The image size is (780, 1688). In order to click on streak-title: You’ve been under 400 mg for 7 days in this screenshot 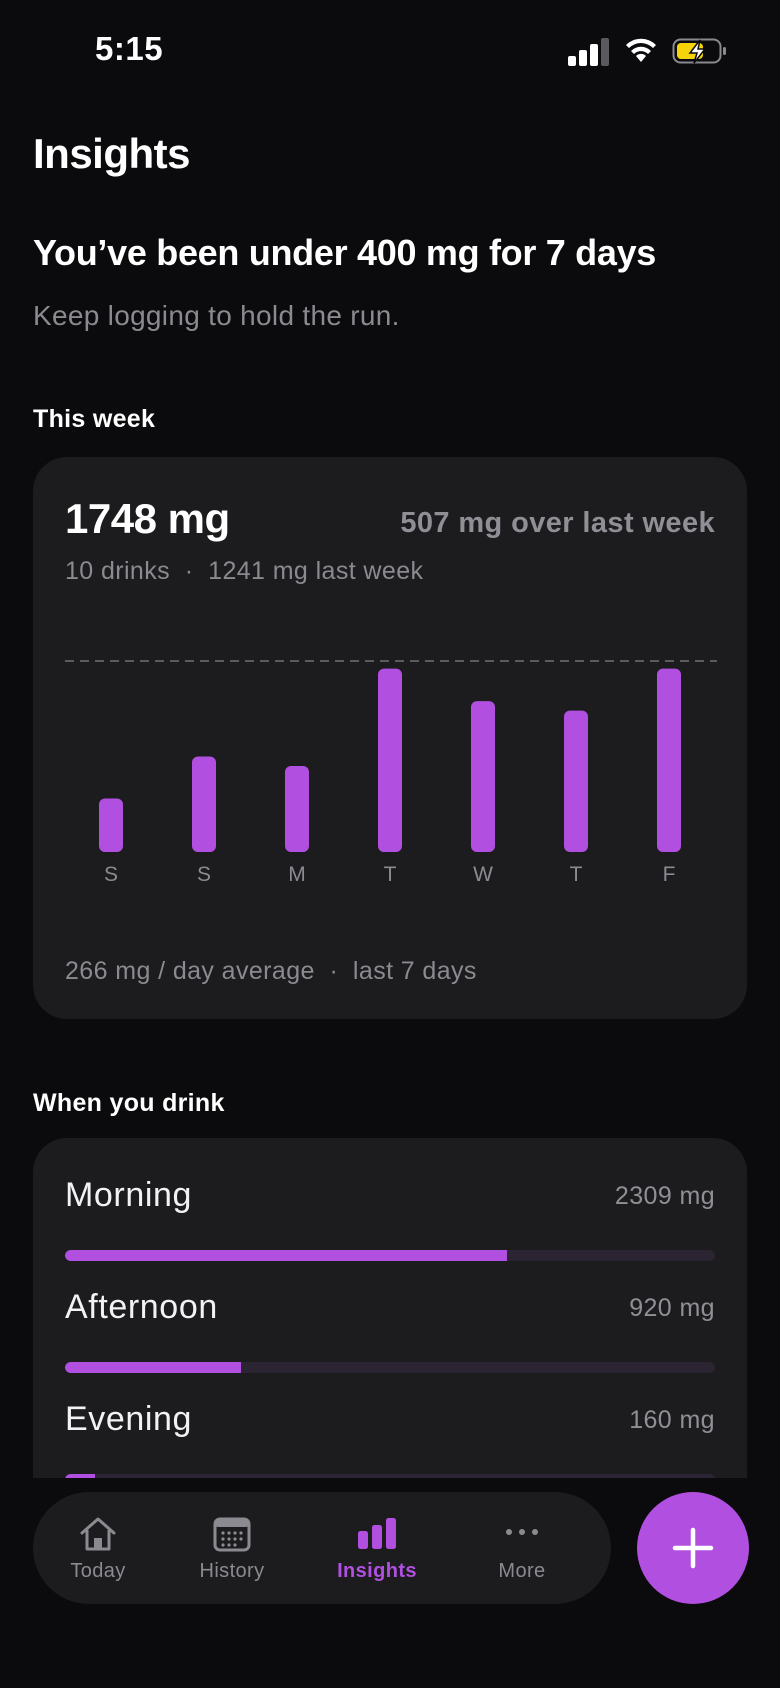, I will do `click(345, 252)`.